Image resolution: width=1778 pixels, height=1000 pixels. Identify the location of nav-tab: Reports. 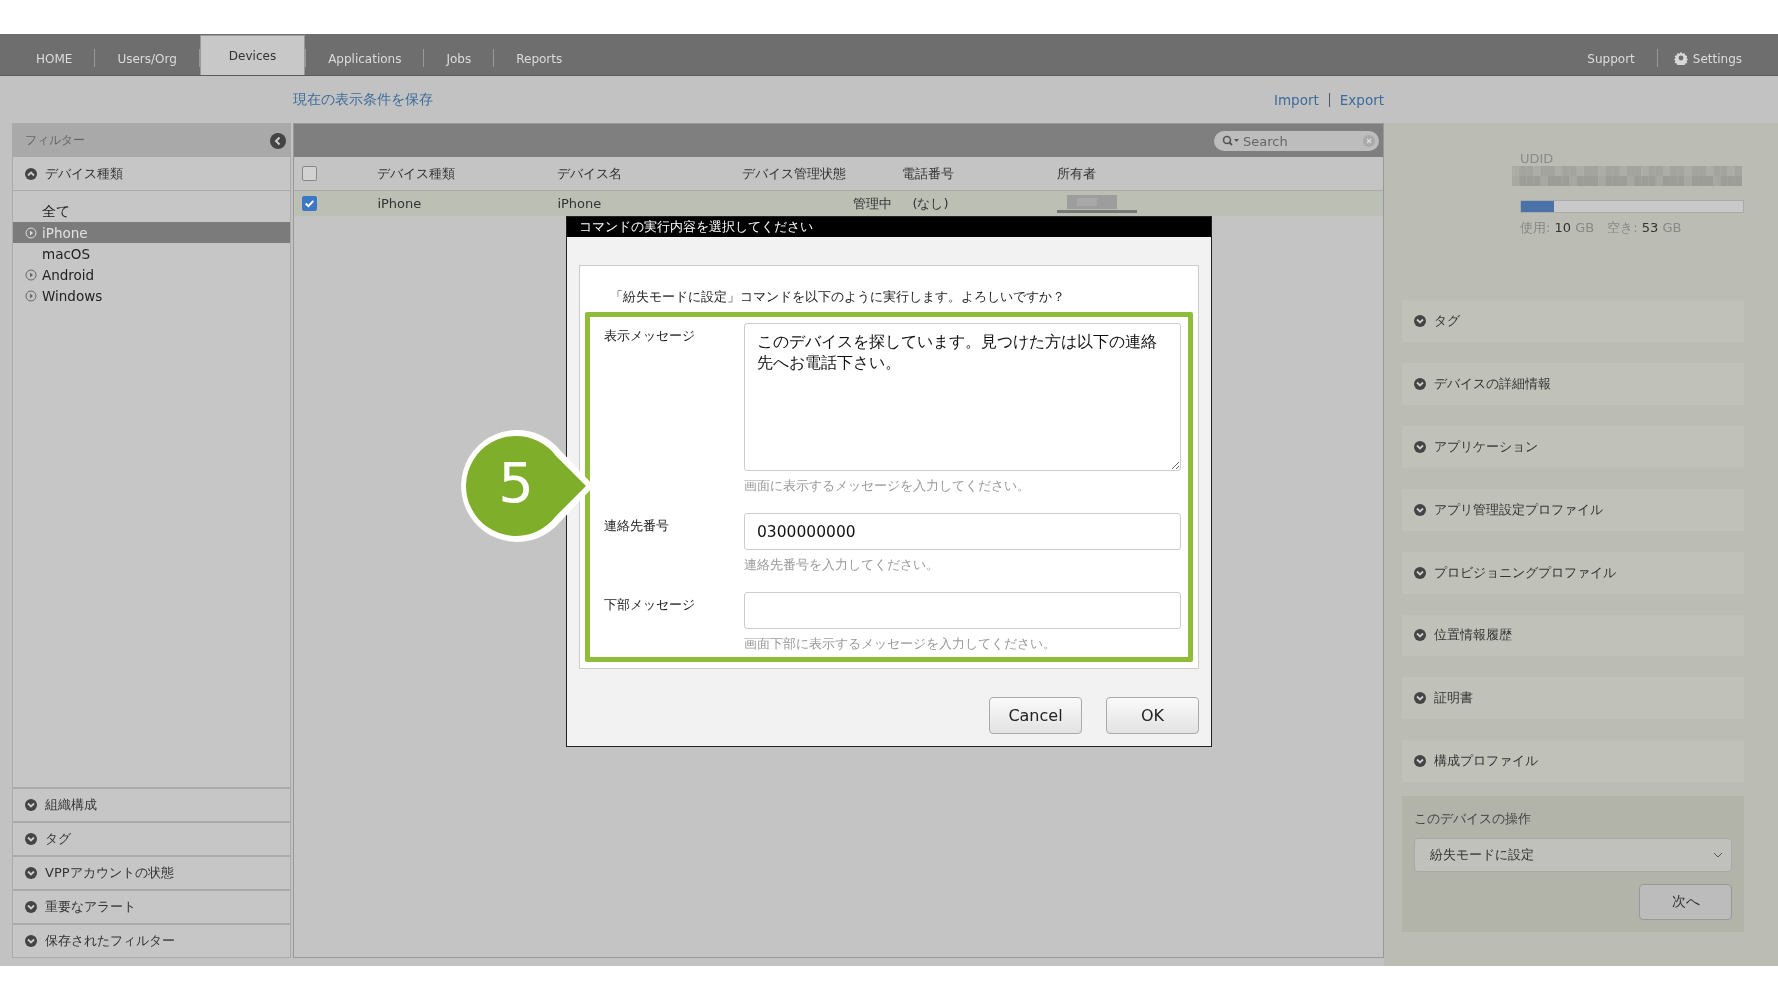
(539, 58).